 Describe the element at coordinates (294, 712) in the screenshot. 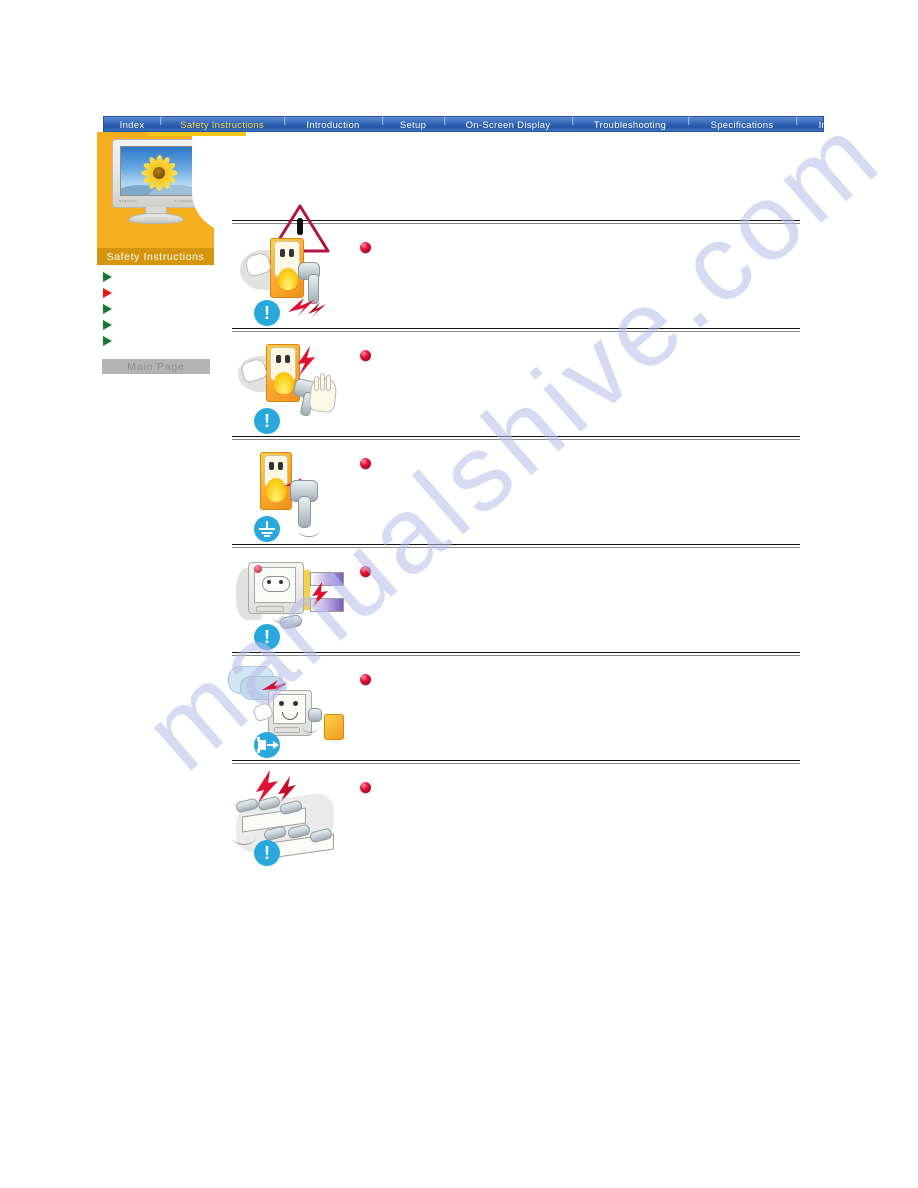

I see `illustration-monitor-thunderstorm-unplug` at that location.